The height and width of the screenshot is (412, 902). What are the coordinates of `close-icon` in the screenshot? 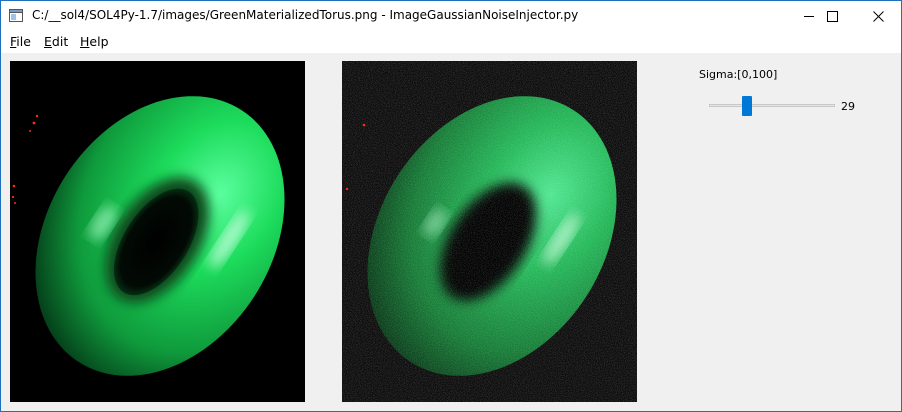 It's located at (878, 16).